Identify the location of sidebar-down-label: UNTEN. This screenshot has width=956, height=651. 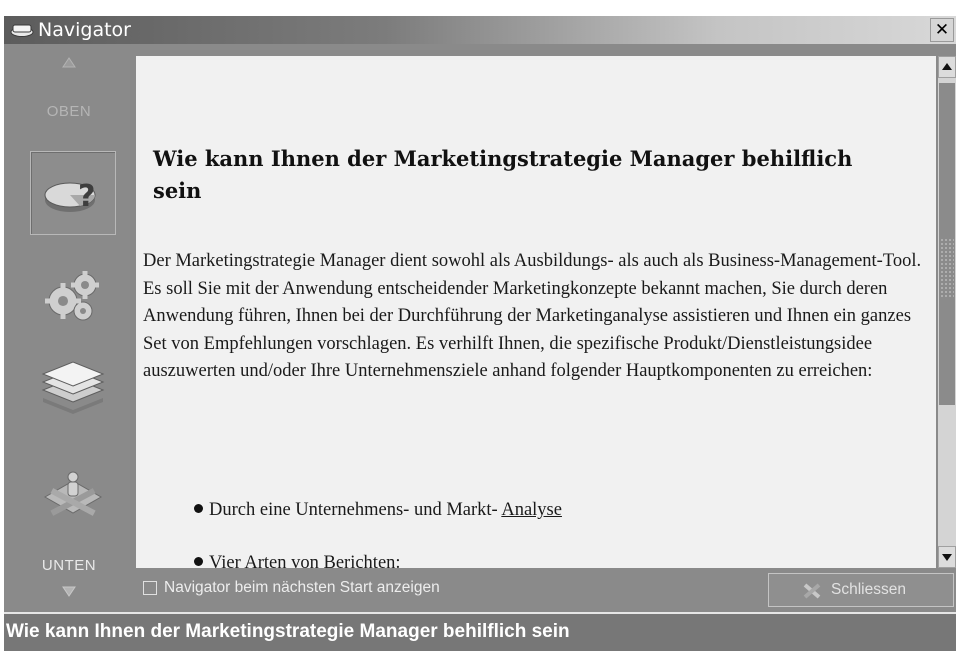
(69, 565).